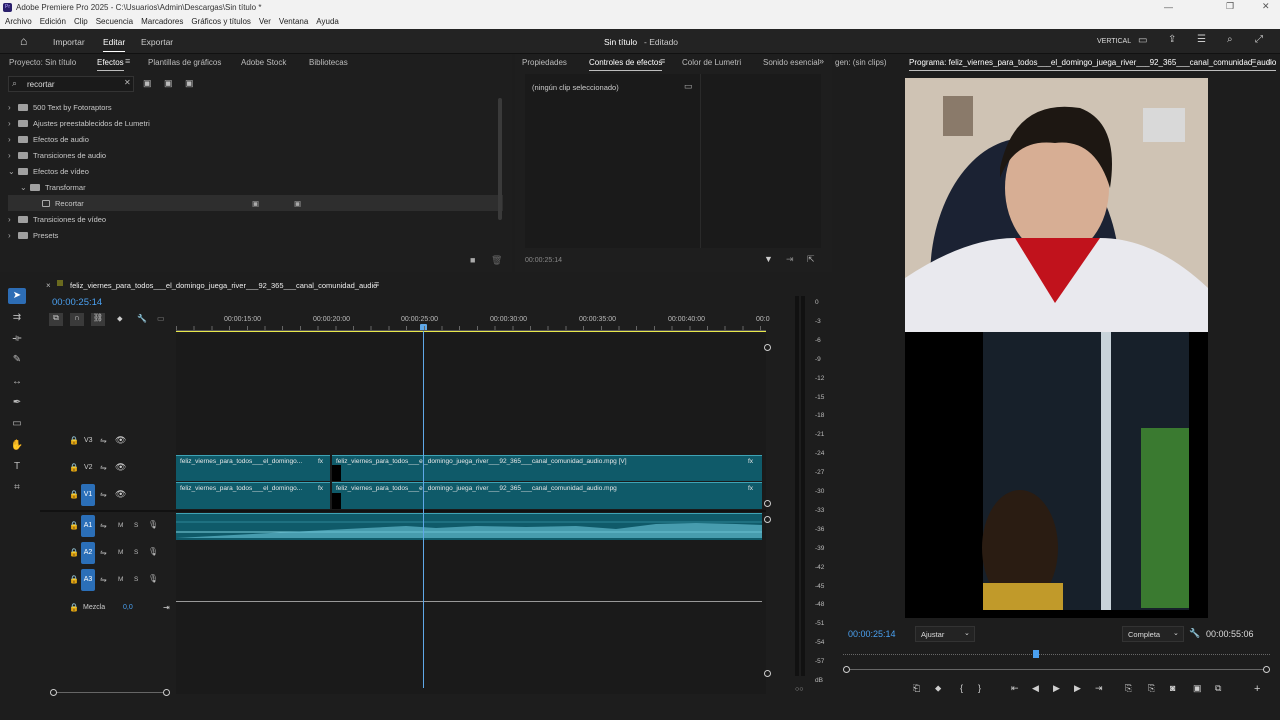  I want to click on rectangle-tool-icon: ▭, so click(17, 424).